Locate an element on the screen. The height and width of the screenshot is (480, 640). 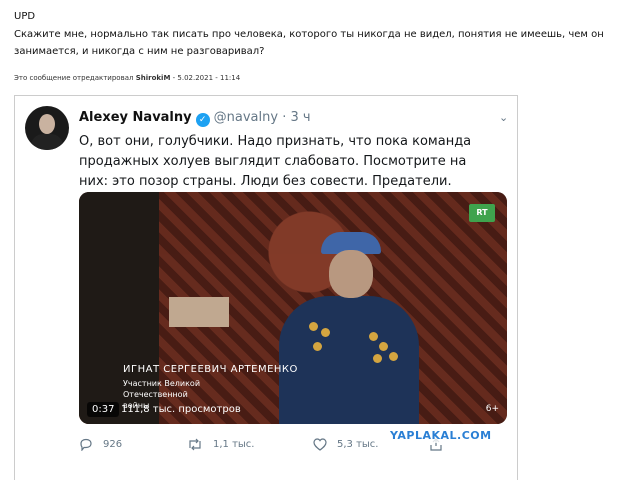
retweet-count: 1,1 тыс. is located at coordinates (234, 444).